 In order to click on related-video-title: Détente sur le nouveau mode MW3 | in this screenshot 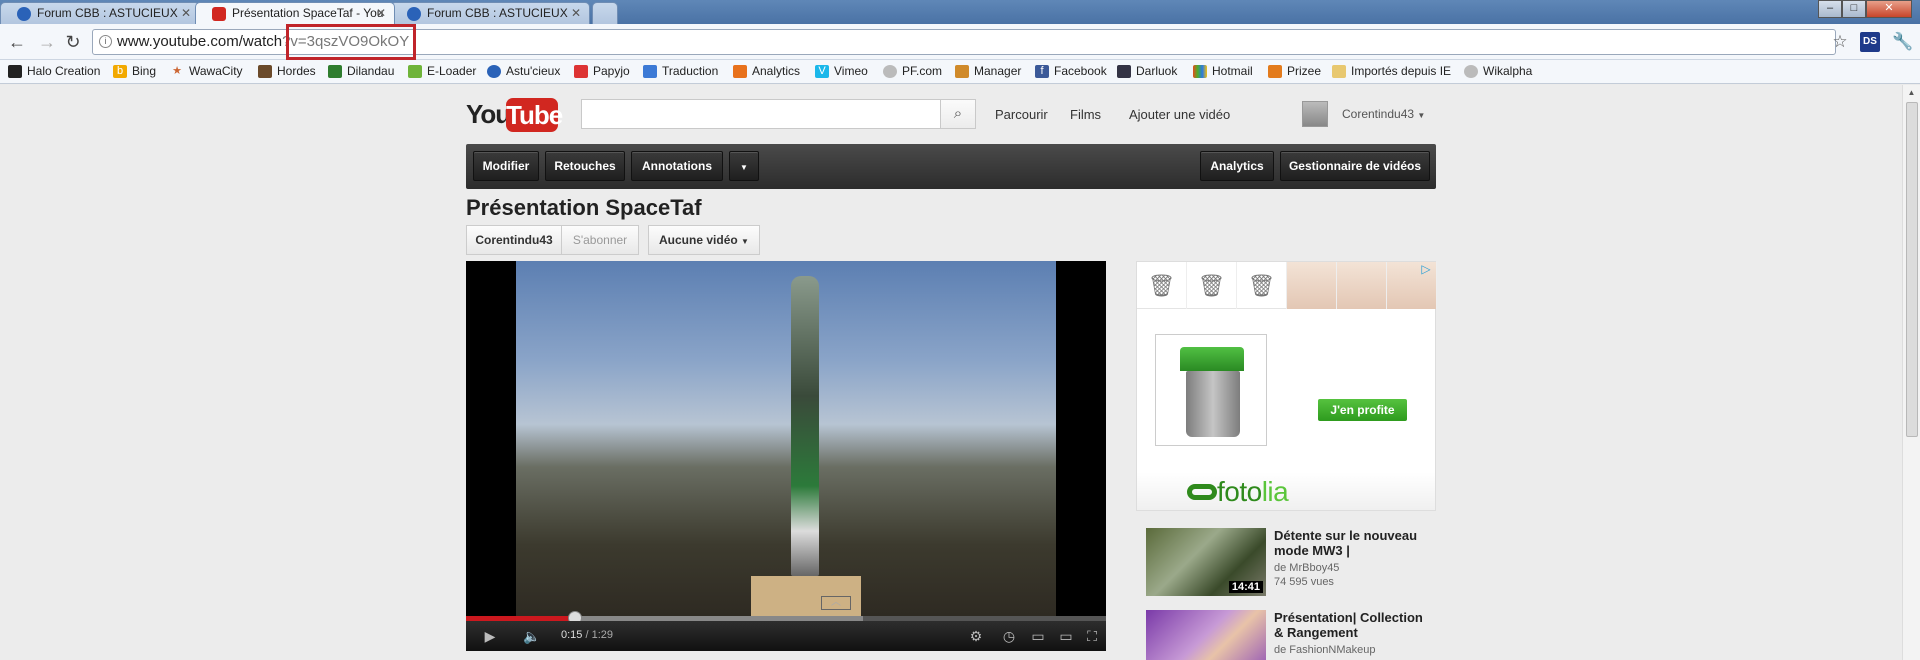, I will do `click(1354, 543)`.